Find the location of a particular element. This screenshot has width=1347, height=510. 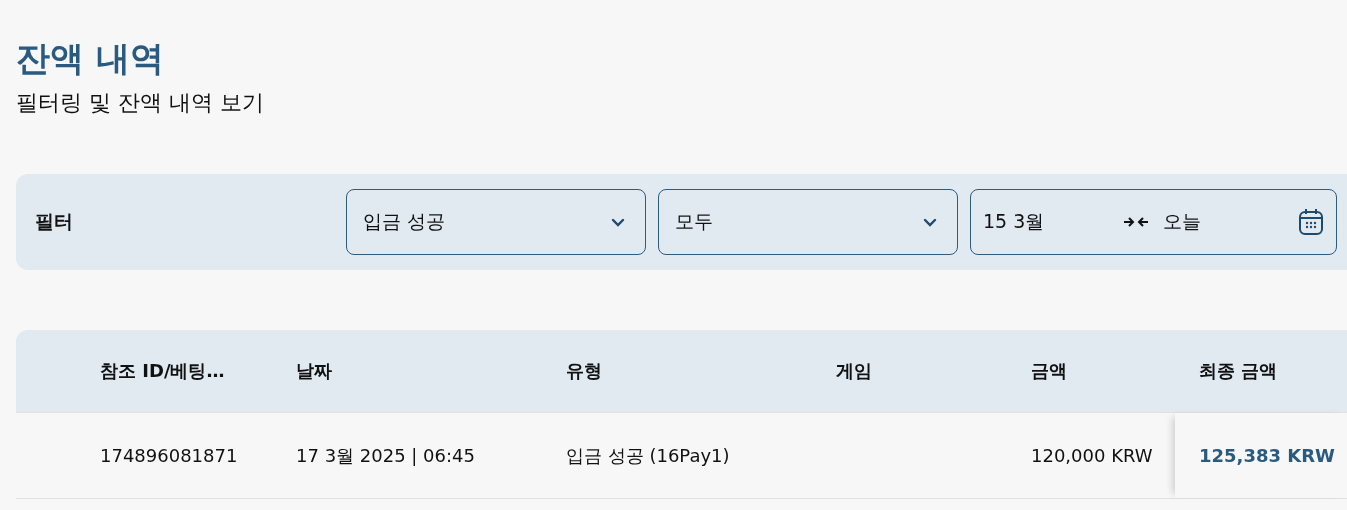

column-header: 최종 금액 is located at coordinates (1238, 371).